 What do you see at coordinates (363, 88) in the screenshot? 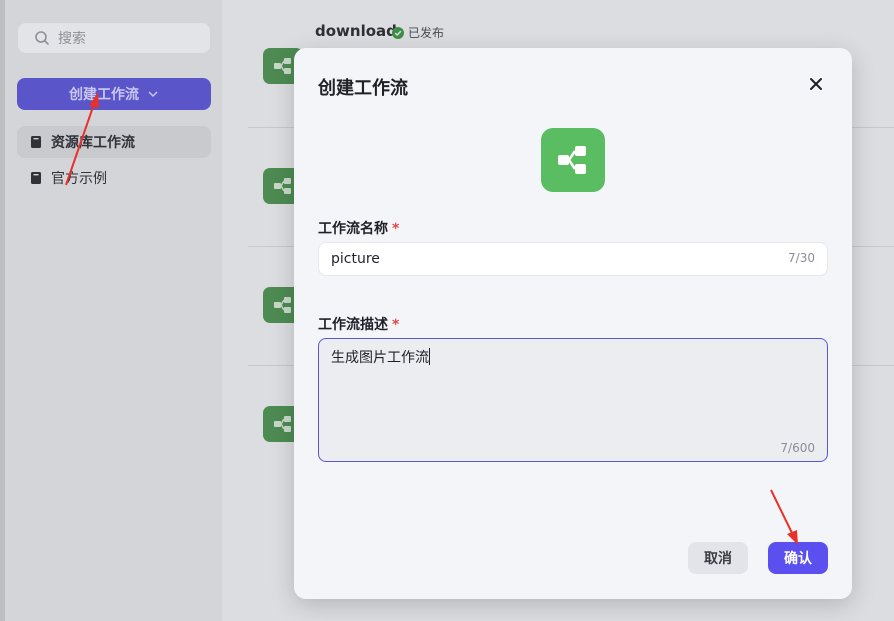
I see `dialog-title: 创建工作流` at bounding box center [363, 88].